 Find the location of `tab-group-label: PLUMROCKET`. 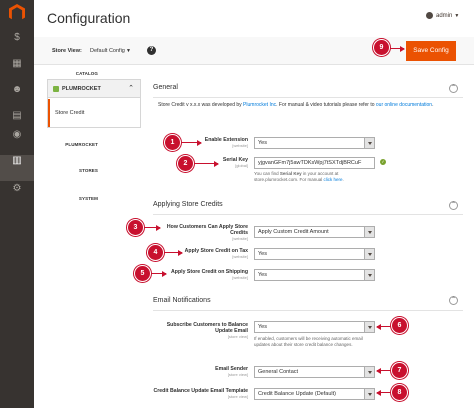

tab-group-label: PLUMROCKET is located at coordinates (81, 89).